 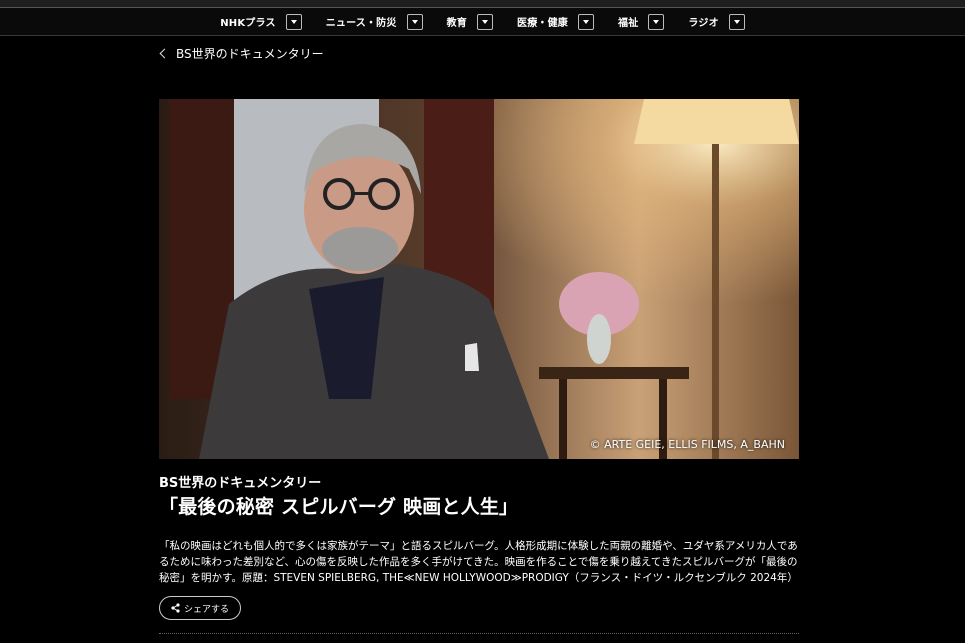 I want to click on nav-label: 教育, so click(x=457, y=21).